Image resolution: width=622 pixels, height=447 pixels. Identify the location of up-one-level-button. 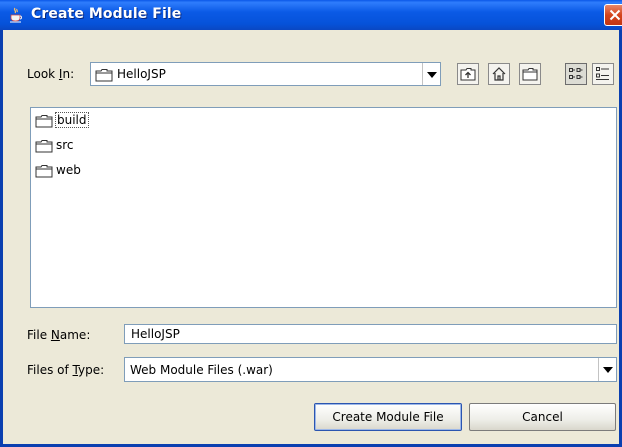
(468, 74).